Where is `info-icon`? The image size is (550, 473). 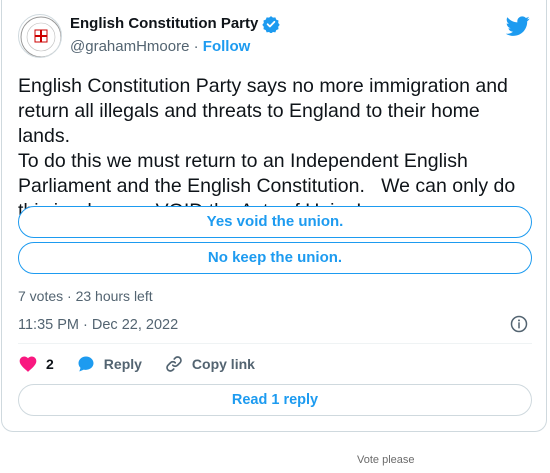 info-icon is located at coordinates (519, 324).